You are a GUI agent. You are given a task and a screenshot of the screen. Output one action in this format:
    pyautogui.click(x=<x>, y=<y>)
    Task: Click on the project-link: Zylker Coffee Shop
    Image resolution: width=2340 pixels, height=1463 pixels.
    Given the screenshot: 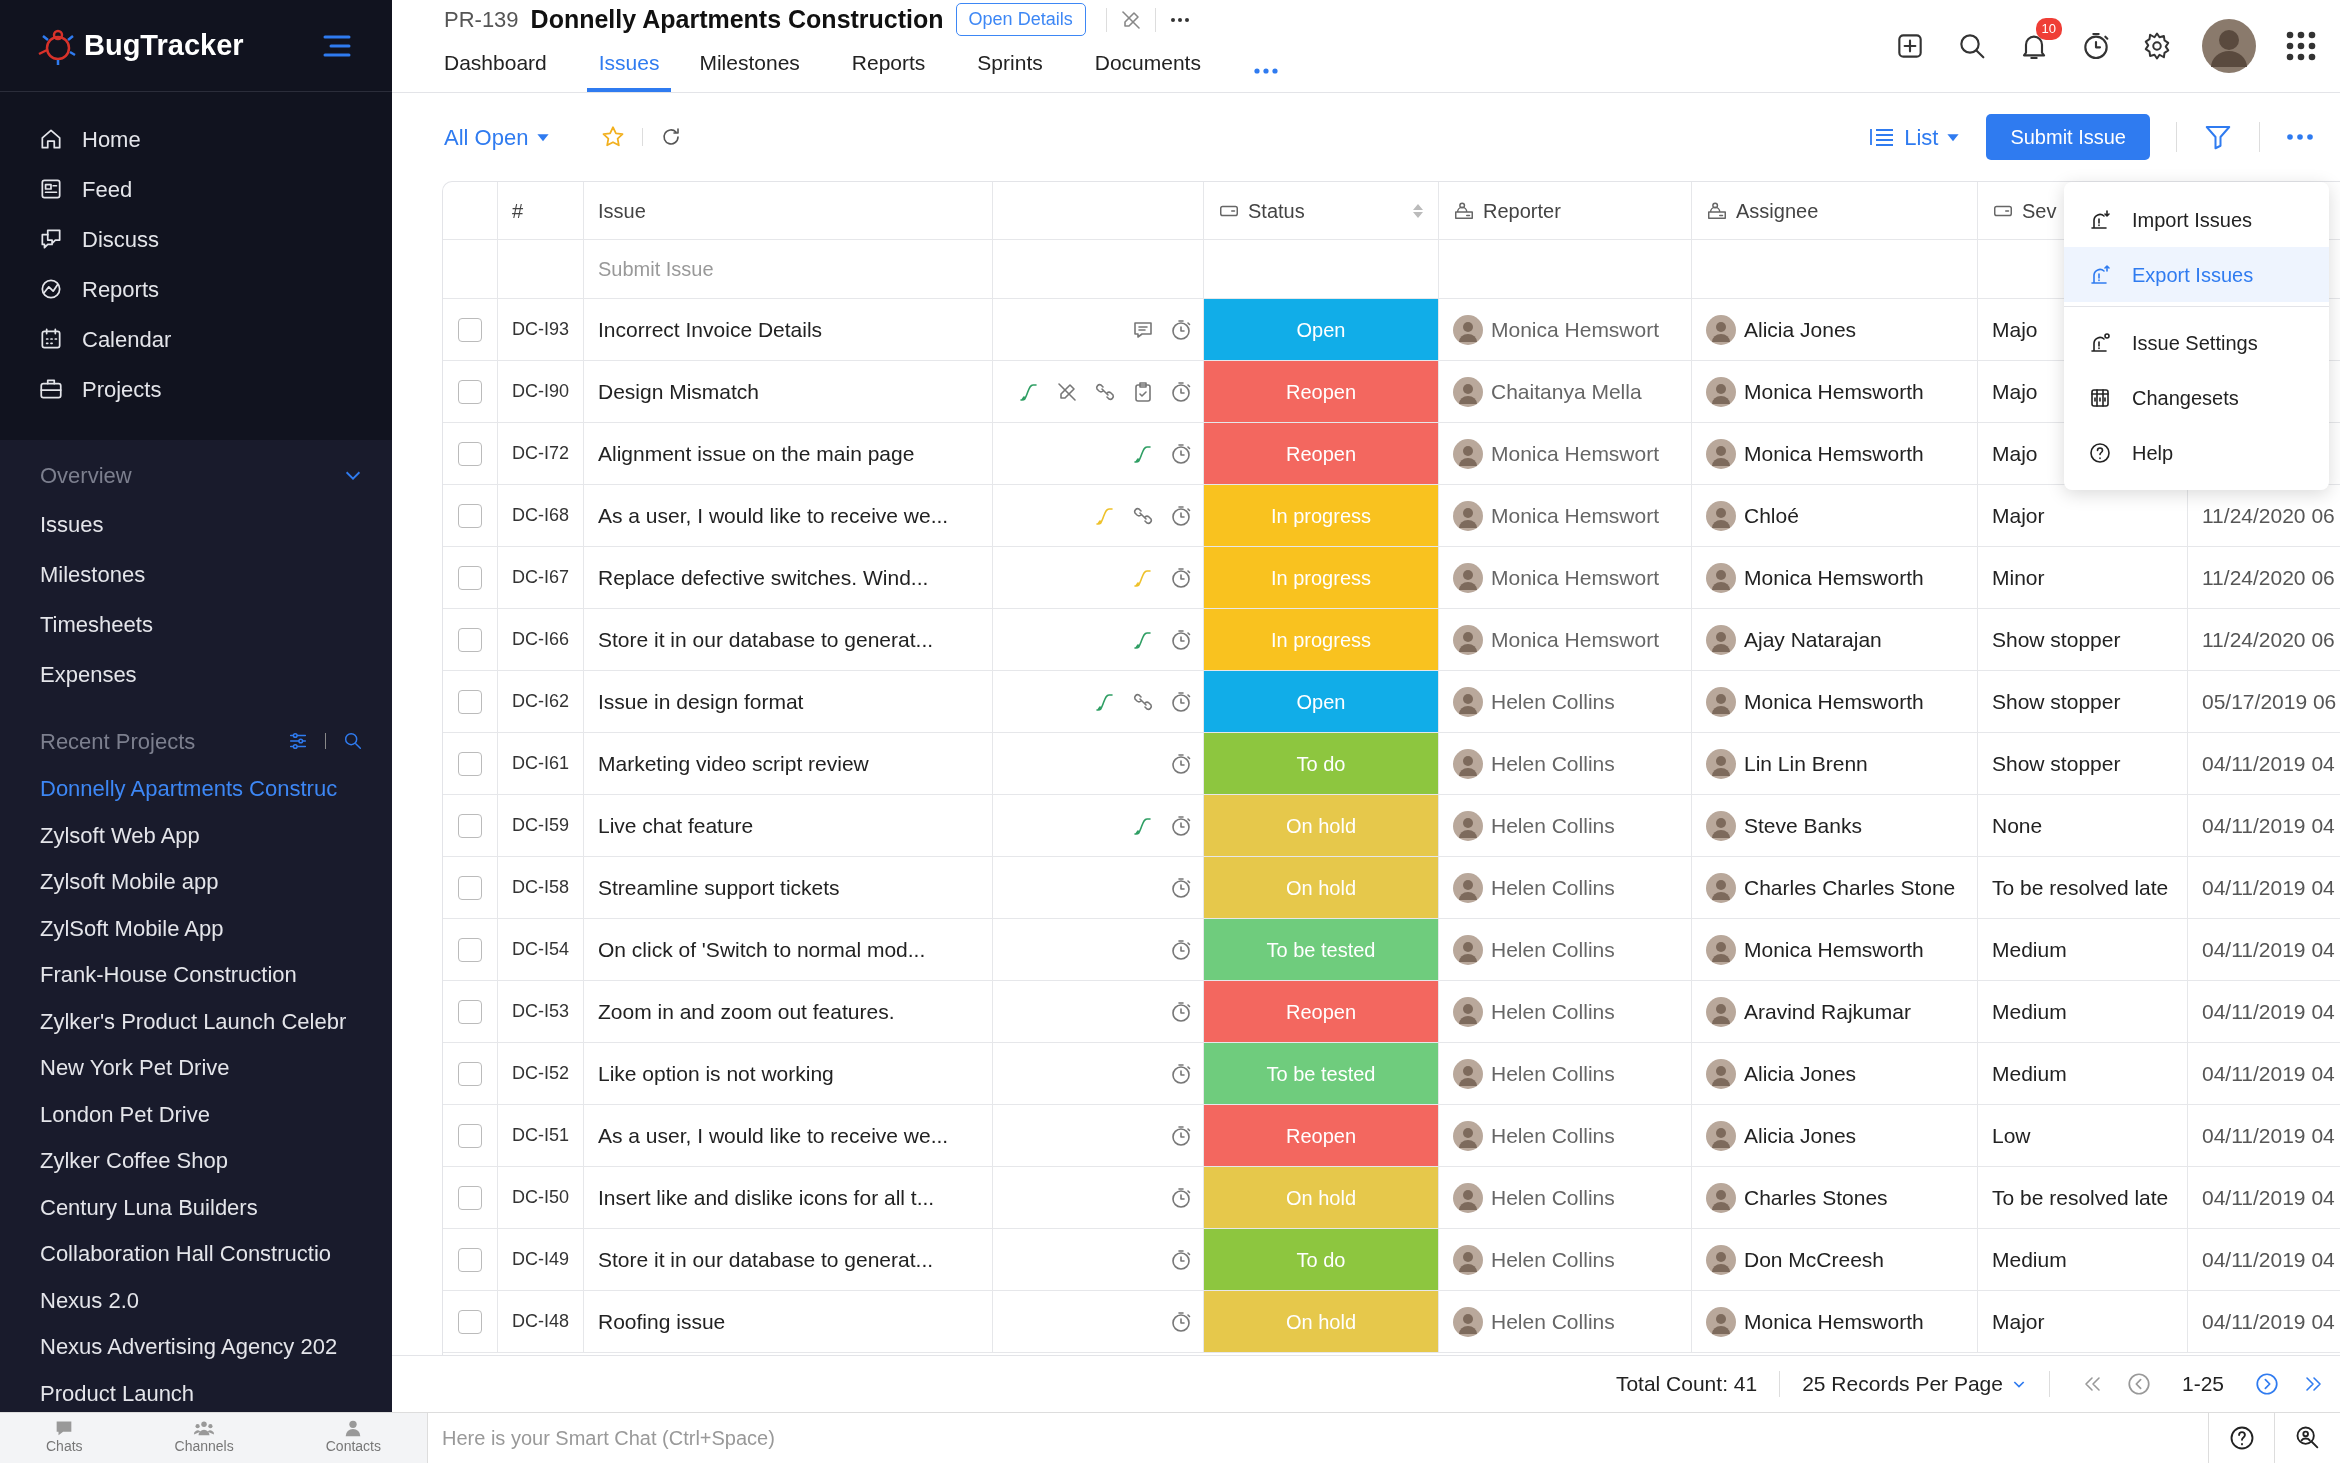 What is the action you would take?
    pyautogui.click(x=134, y=1160)
    